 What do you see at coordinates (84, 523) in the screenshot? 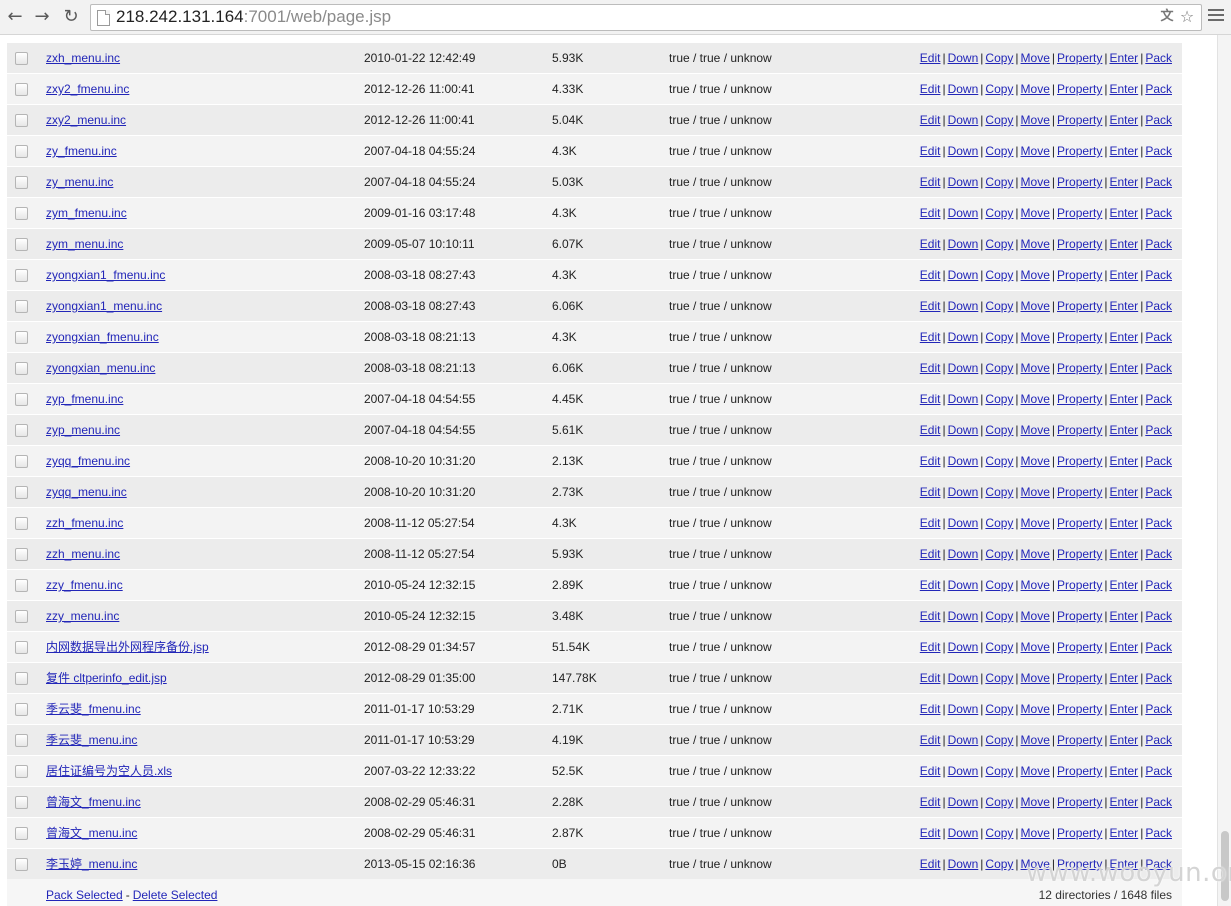
I see `file-name-link: zzh_fmenu.inc` at bounding box center [84, 523].